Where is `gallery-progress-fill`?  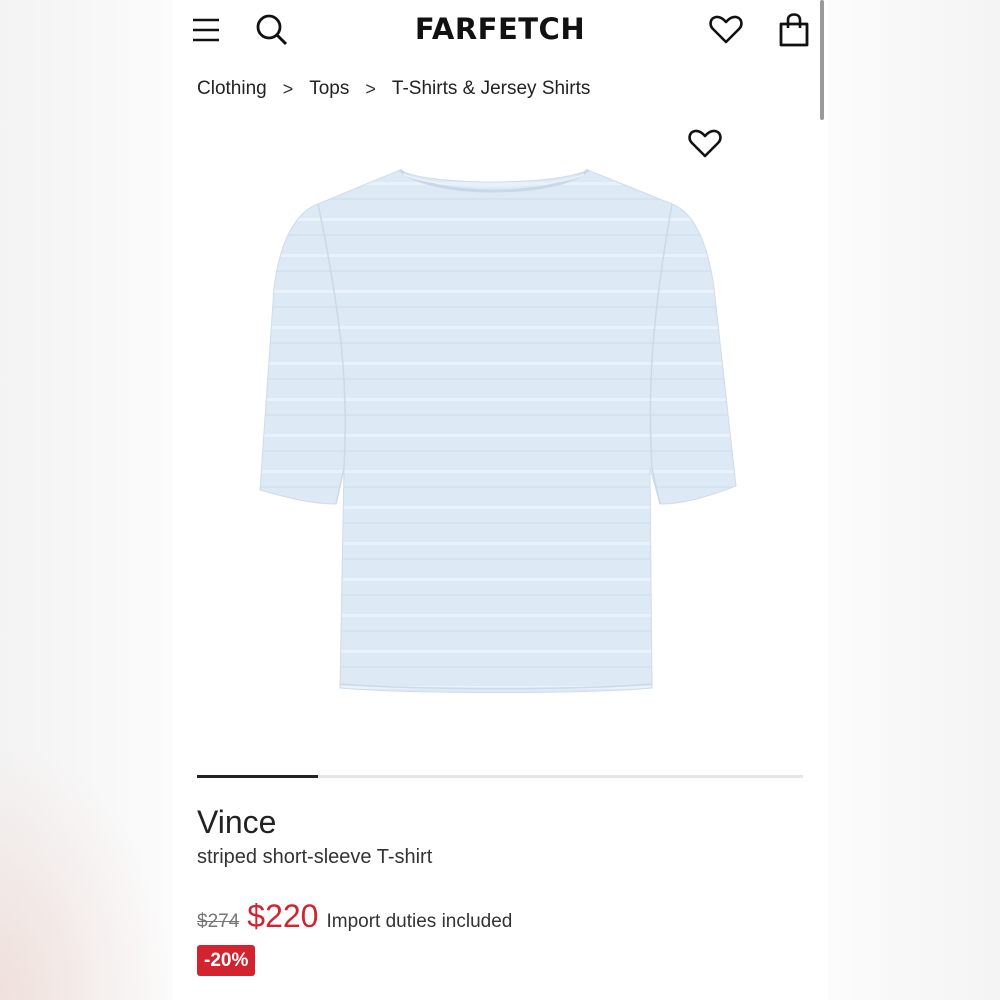 gallery-progress-fill is located at coordinates (258, 776).